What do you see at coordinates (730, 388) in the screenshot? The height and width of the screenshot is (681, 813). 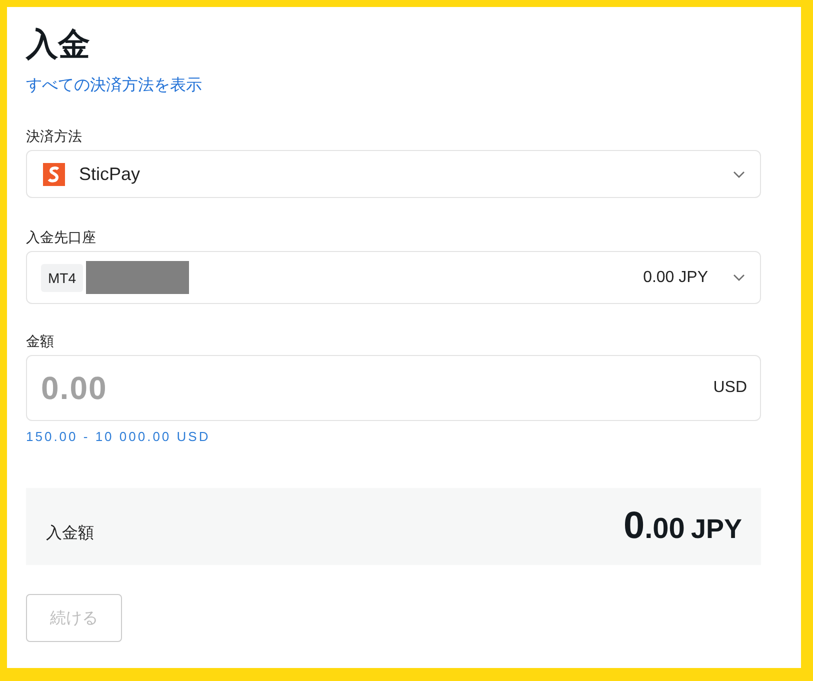 I see `currency-label: USD` at bounding box center [730, 388].